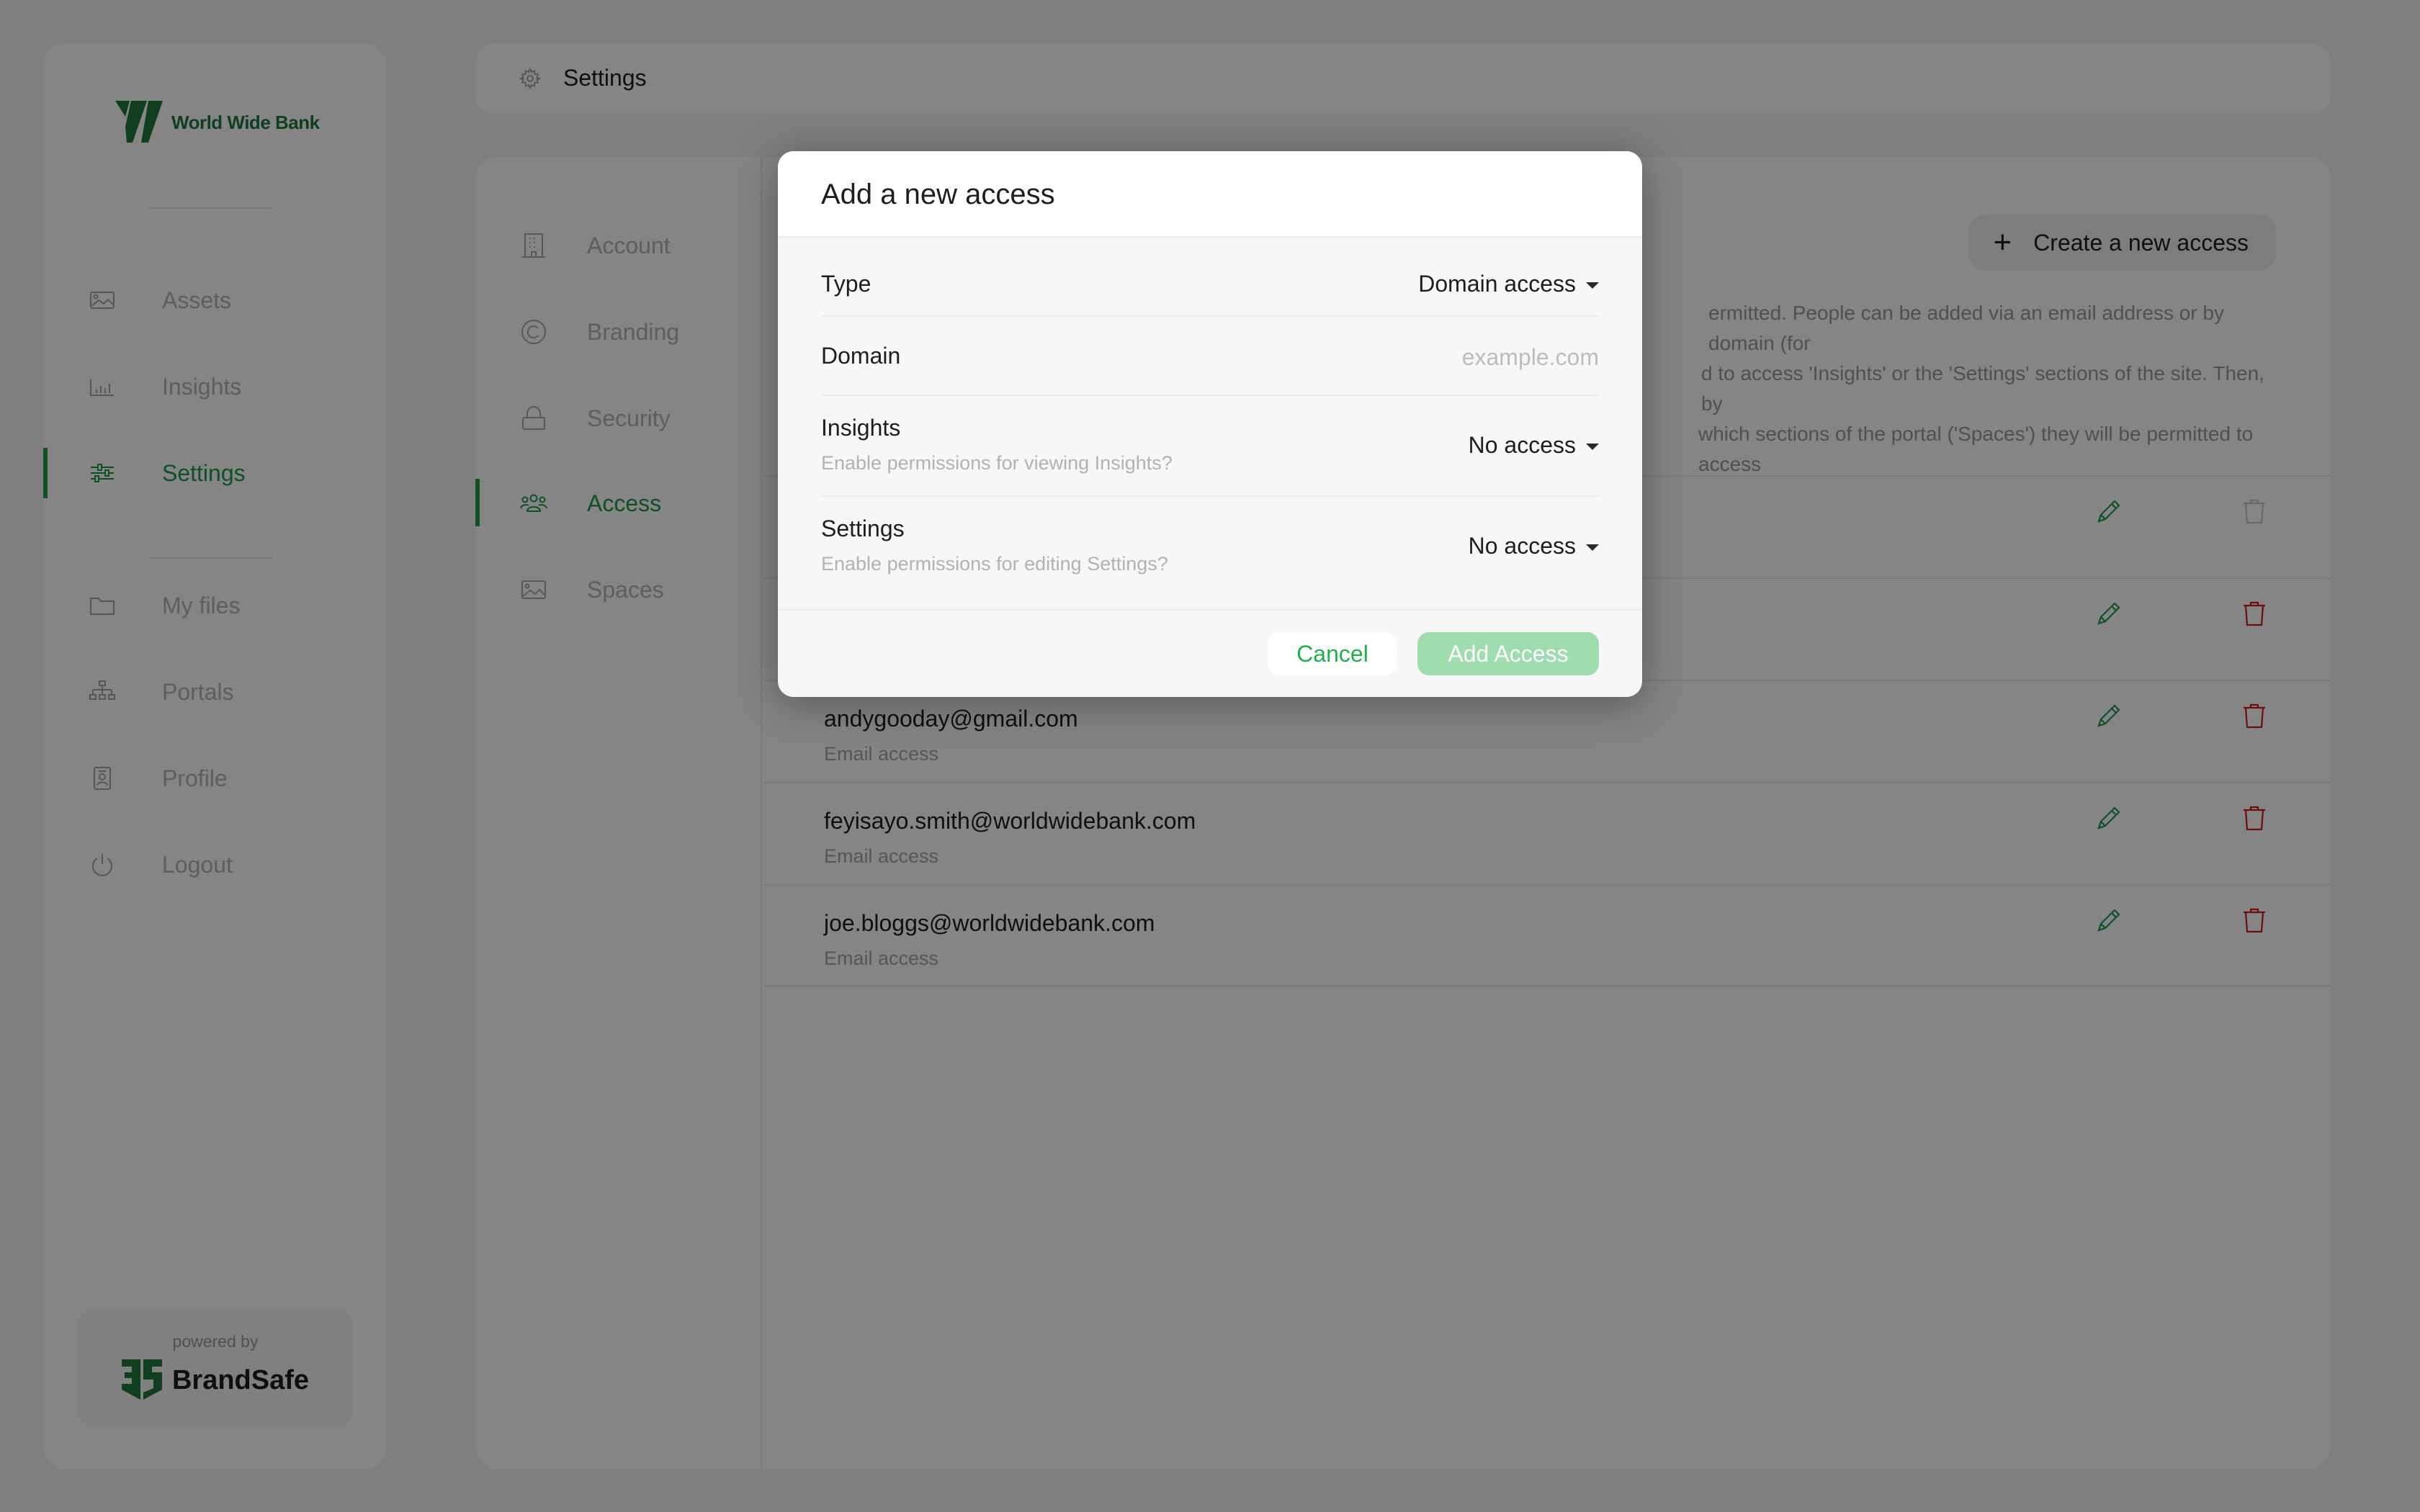 This screenshot has width=2420, height=1512. I want to click on domain-label: Domain, so click(861, 356).